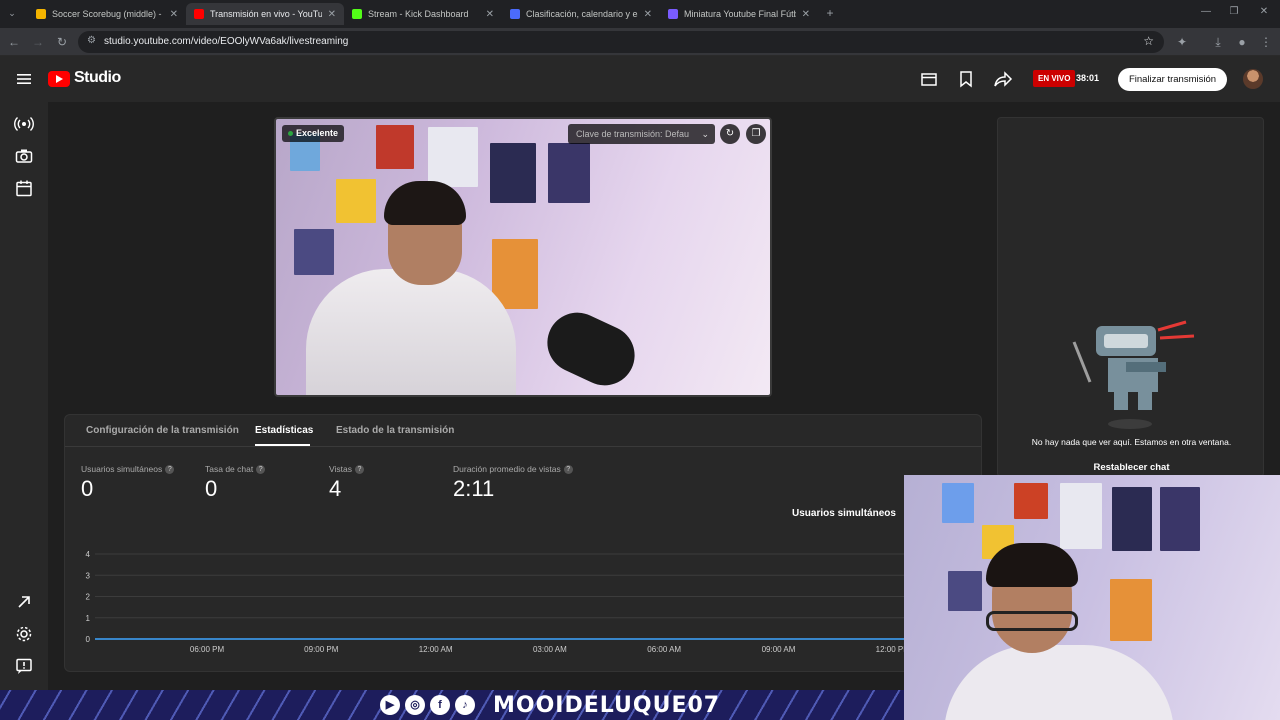 The width and height of the screenshot is (1280, 720). What do you see at coordinates (24, 634) in the screenshot?
I see `gear-icon` at bounding box center [24, 634].